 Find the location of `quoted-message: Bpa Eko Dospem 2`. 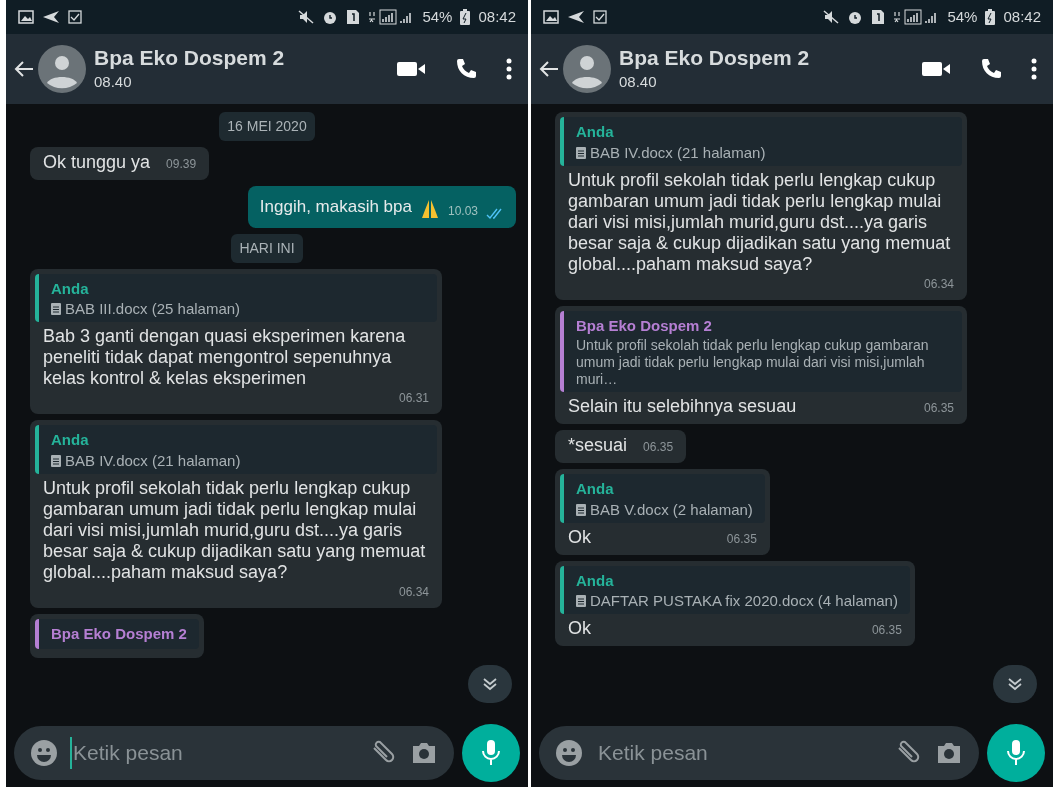

quoted-message: Bpa Eko Dospem 2 is located at coordinates (117, 633).